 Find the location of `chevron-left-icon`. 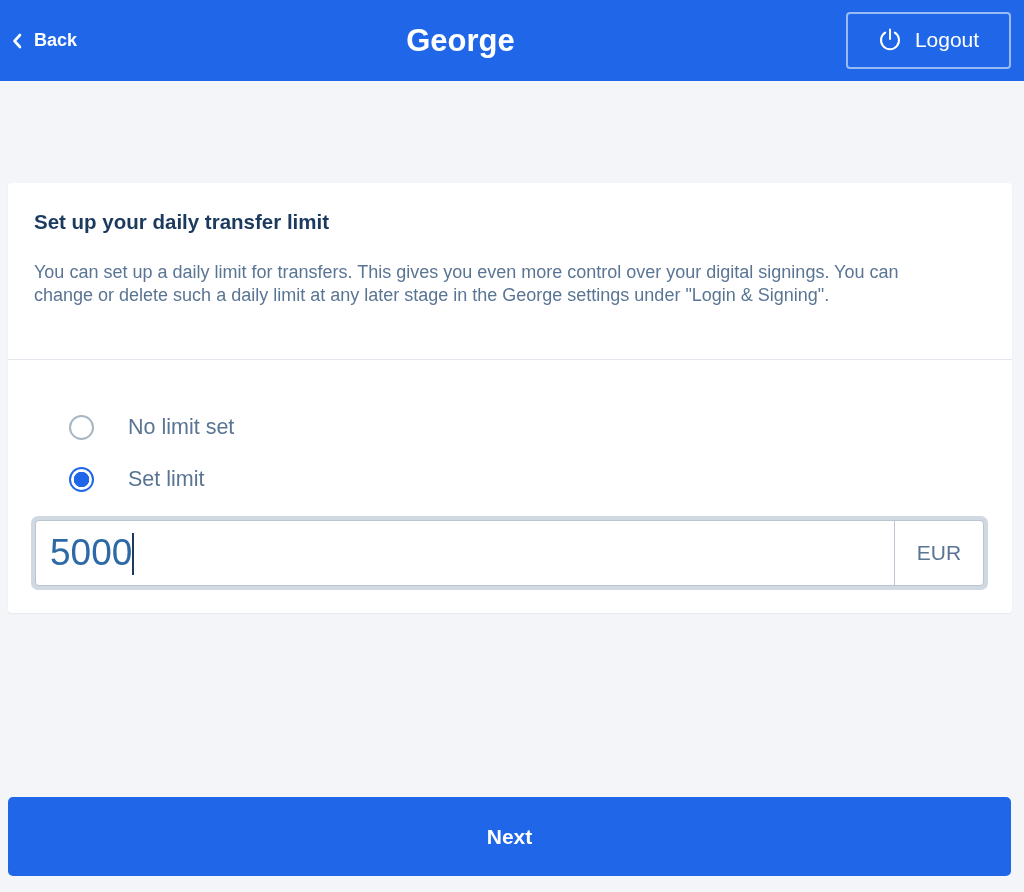

chevron-left-icon is located at coordinates (17, 40).